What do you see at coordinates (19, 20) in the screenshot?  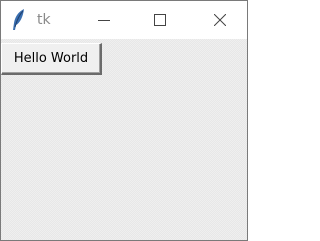 I see `feather-icon` at bounding box center [19, 20].